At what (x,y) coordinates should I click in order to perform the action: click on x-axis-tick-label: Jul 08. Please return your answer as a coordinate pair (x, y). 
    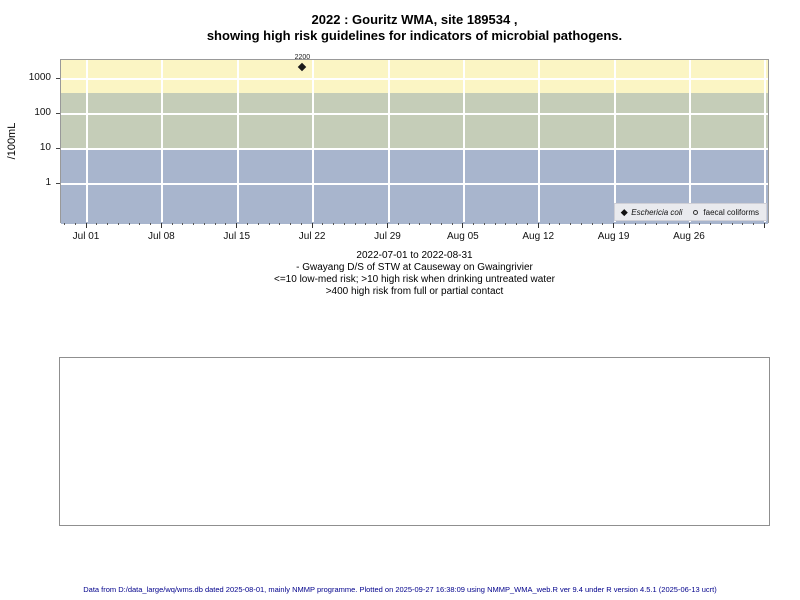
    Looking at the image, I should click on (161, 236).